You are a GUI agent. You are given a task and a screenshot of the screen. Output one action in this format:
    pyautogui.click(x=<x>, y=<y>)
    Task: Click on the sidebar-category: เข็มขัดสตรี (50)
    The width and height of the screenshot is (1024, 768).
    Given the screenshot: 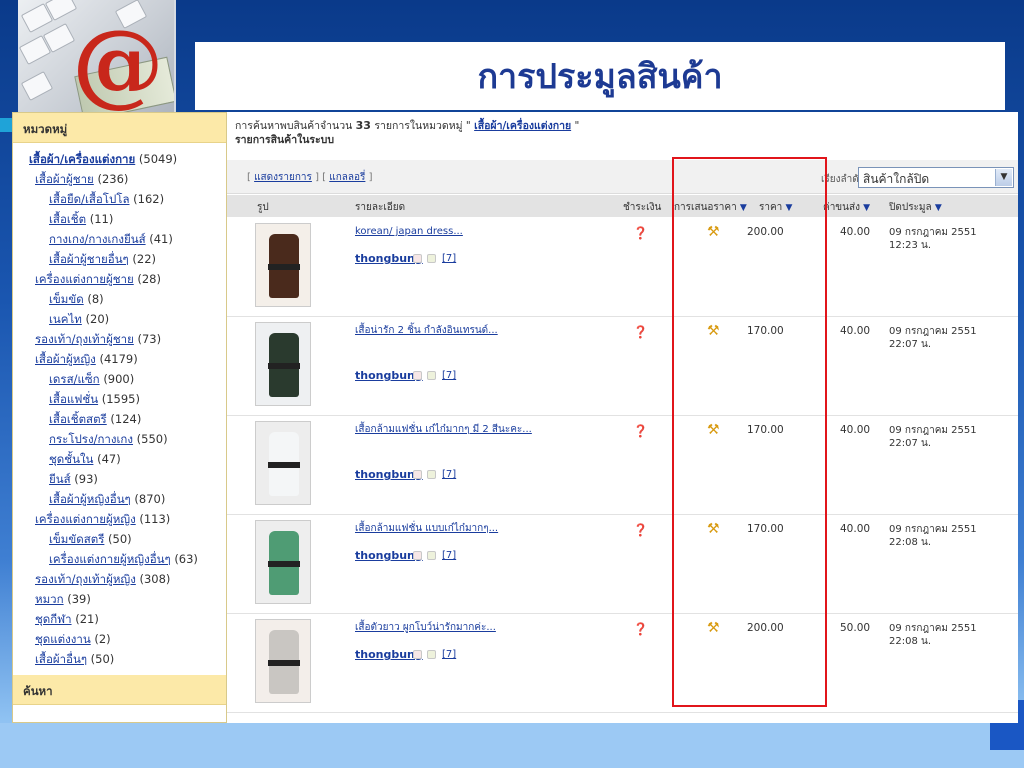 What is the action you would take?
    pyautogui.click(x=119, y=539)
    